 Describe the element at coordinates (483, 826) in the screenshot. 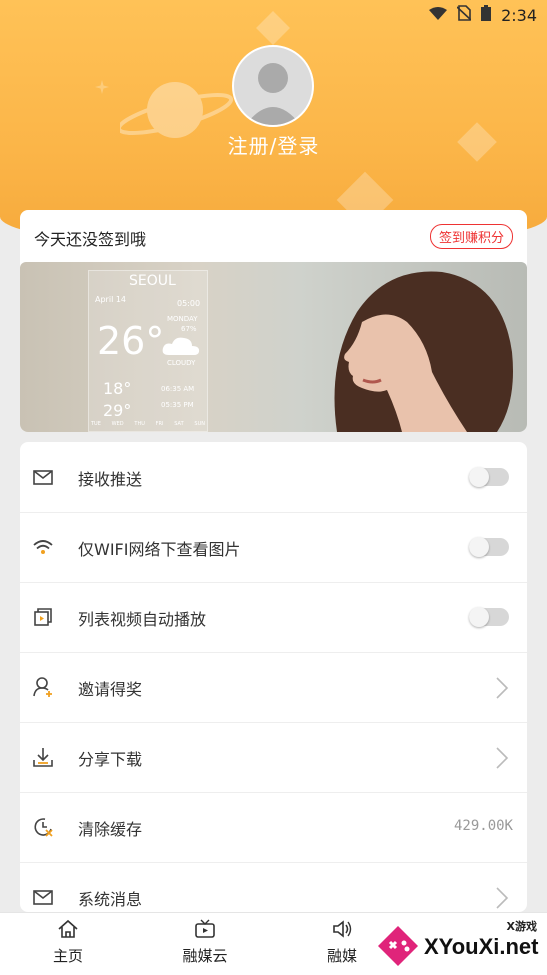

I see `cache-size-value: 429.00K` at that location.